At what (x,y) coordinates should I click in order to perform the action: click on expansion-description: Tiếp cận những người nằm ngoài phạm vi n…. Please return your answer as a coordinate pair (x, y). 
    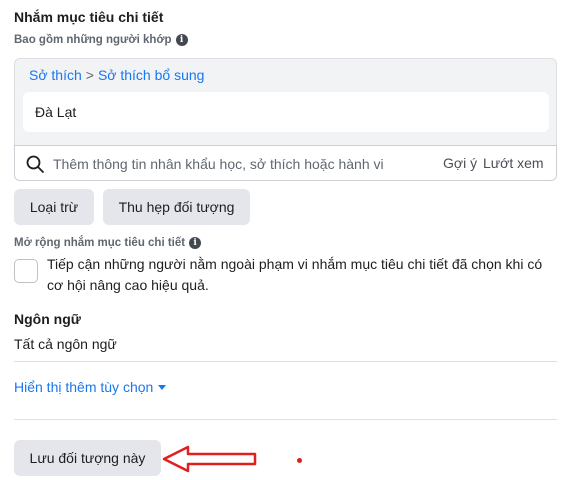
    Looking at the image, I should click on (295, 274).